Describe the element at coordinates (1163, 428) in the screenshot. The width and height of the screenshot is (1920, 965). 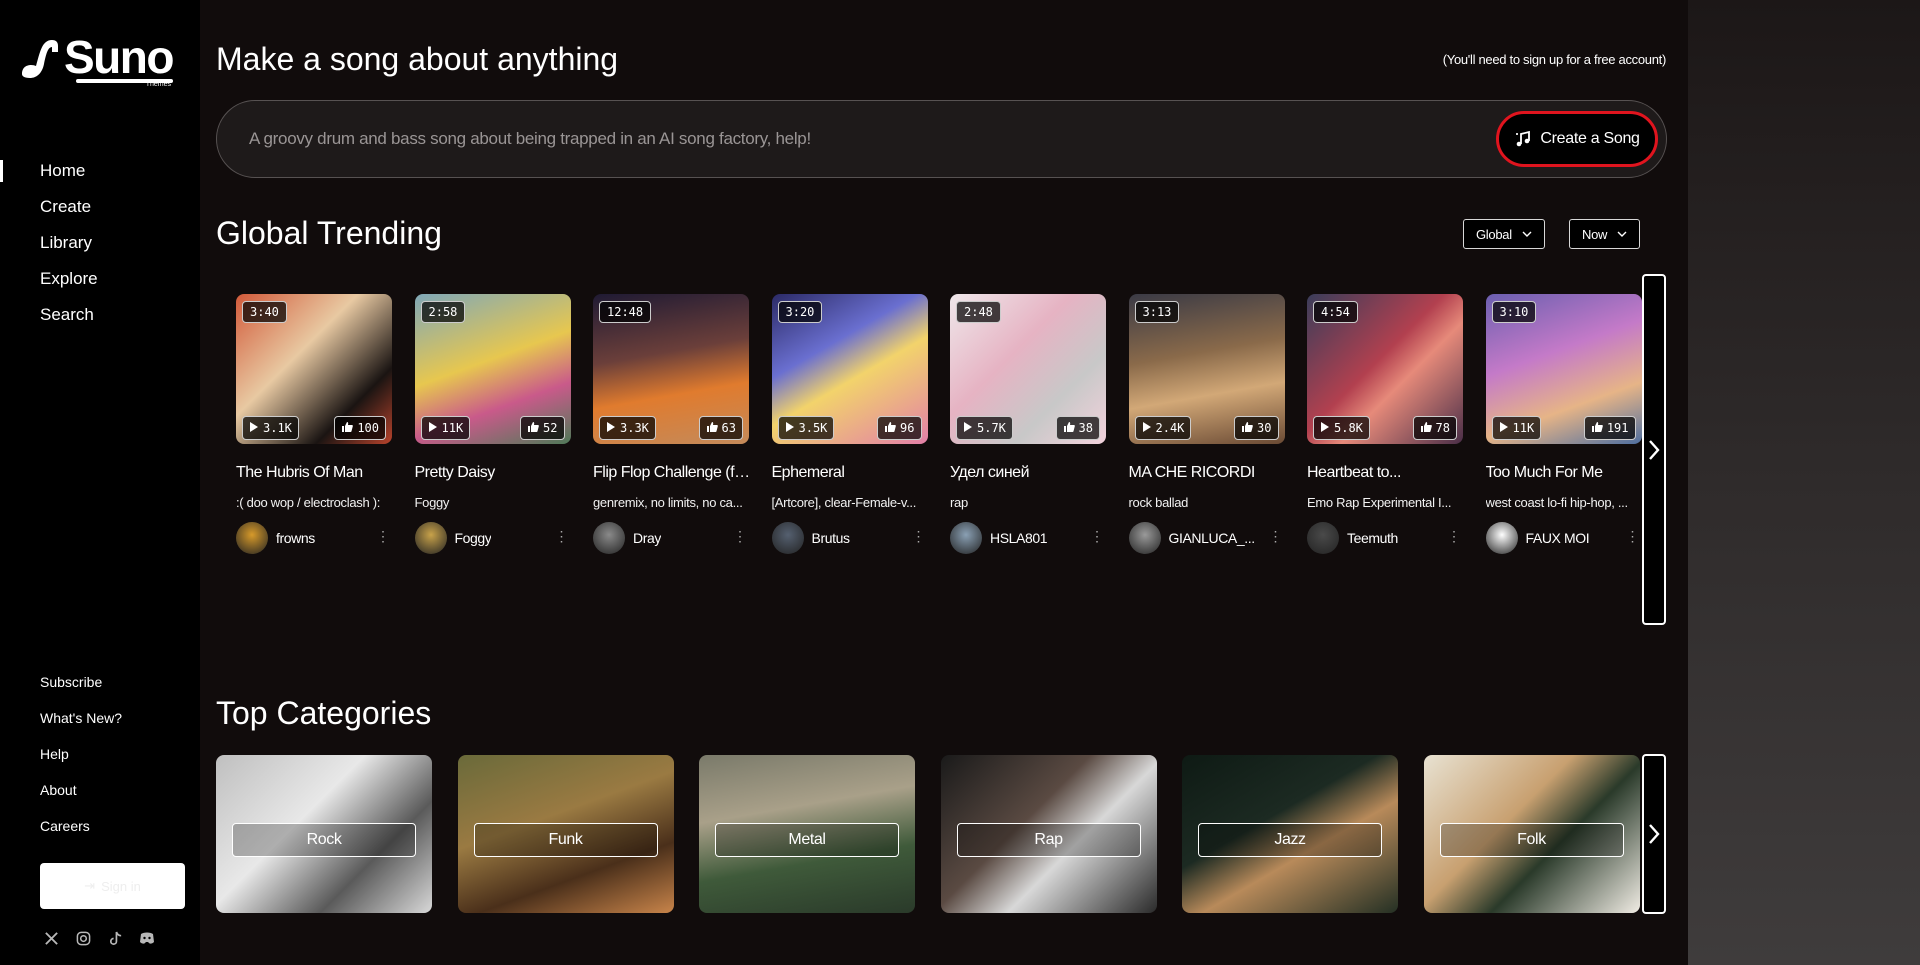
I see `play-count-button: 2.4K` at that location.